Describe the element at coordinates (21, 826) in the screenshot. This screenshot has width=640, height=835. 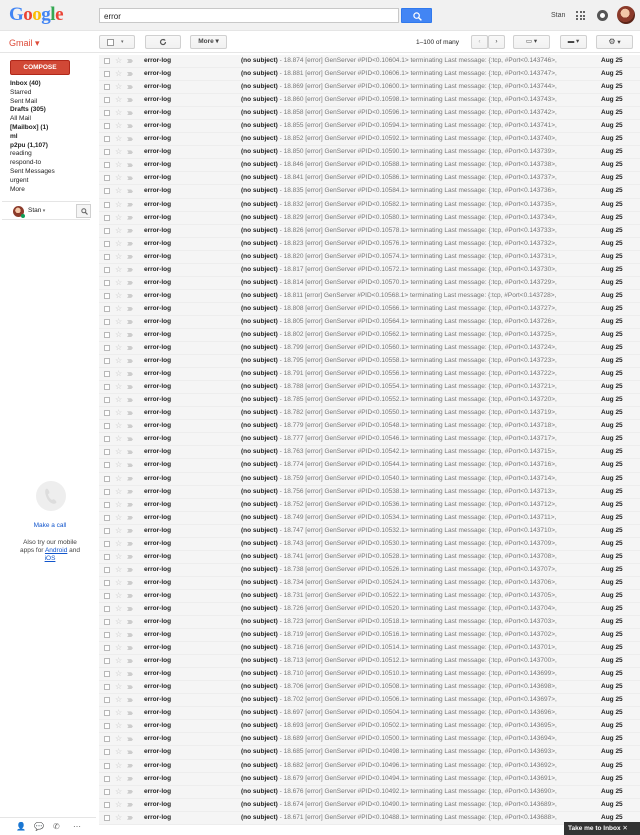
I see `person-icon: 👤` at that location.